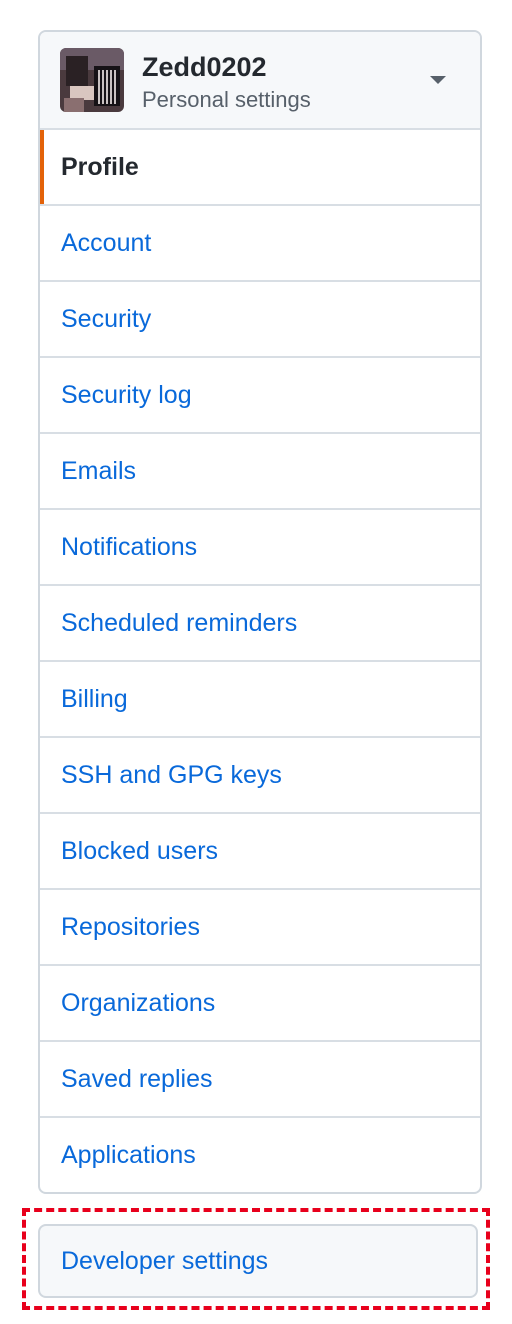 The image size is (512, 1324). I want to click on nav-item-profile: Profile, so click(260, 168).